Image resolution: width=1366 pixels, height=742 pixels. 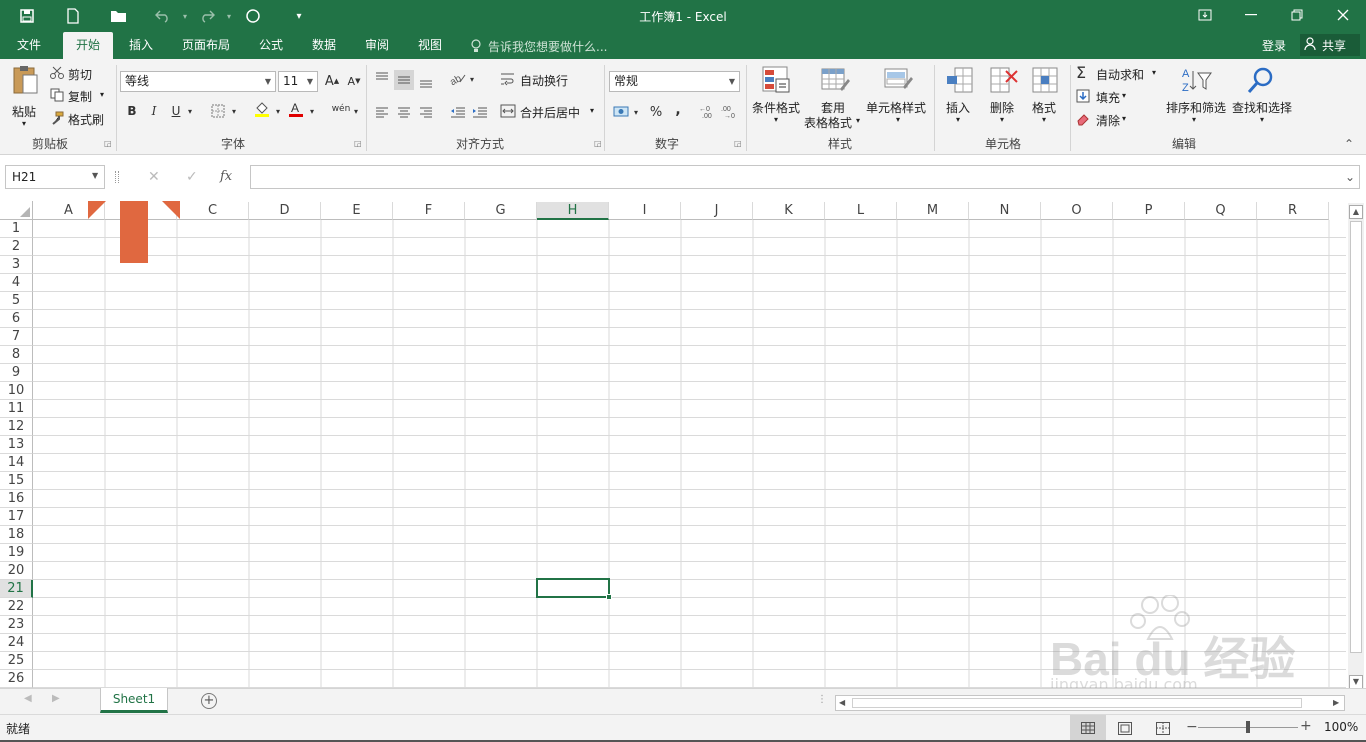 I want to click on format-cells-button: 格式 ▾, so click(x=1046, y=97).